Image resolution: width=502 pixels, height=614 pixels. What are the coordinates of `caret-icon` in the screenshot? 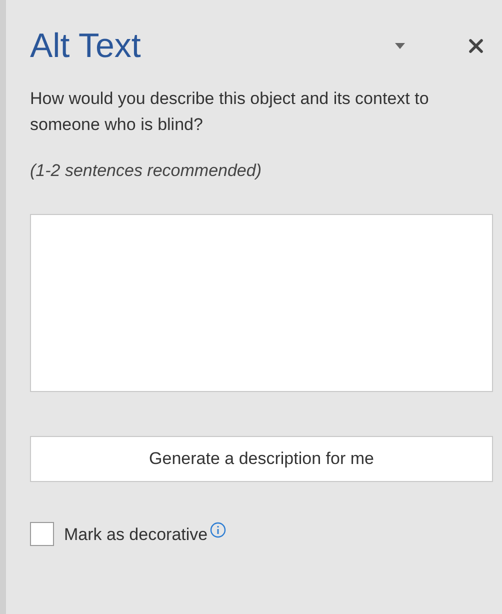 It's located at (400, 46).